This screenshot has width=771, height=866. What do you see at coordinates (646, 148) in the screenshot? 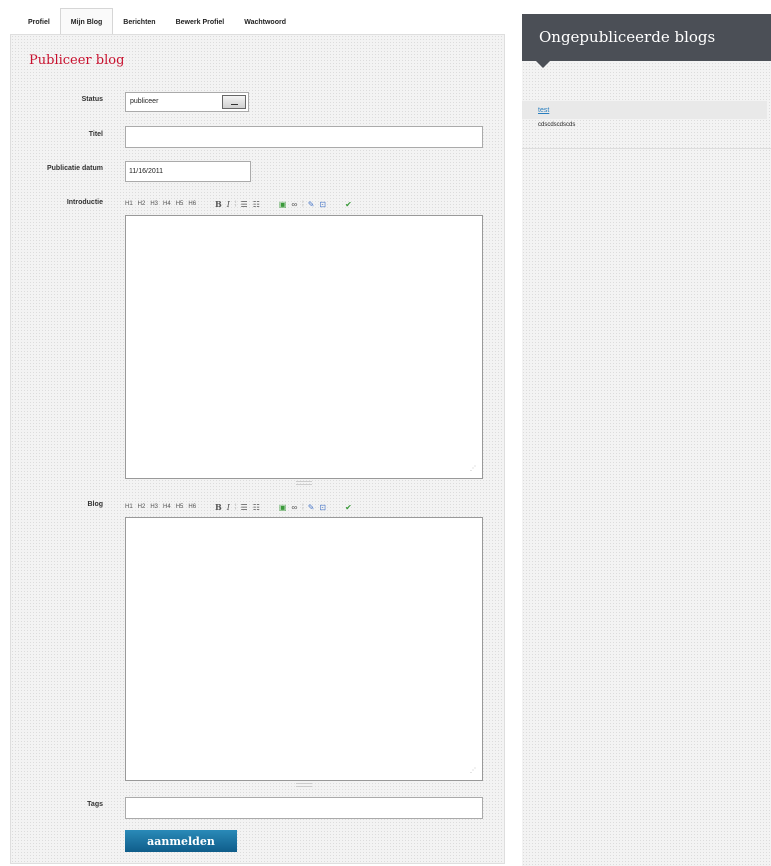
I see `divider` at bounding box center [646, 148].